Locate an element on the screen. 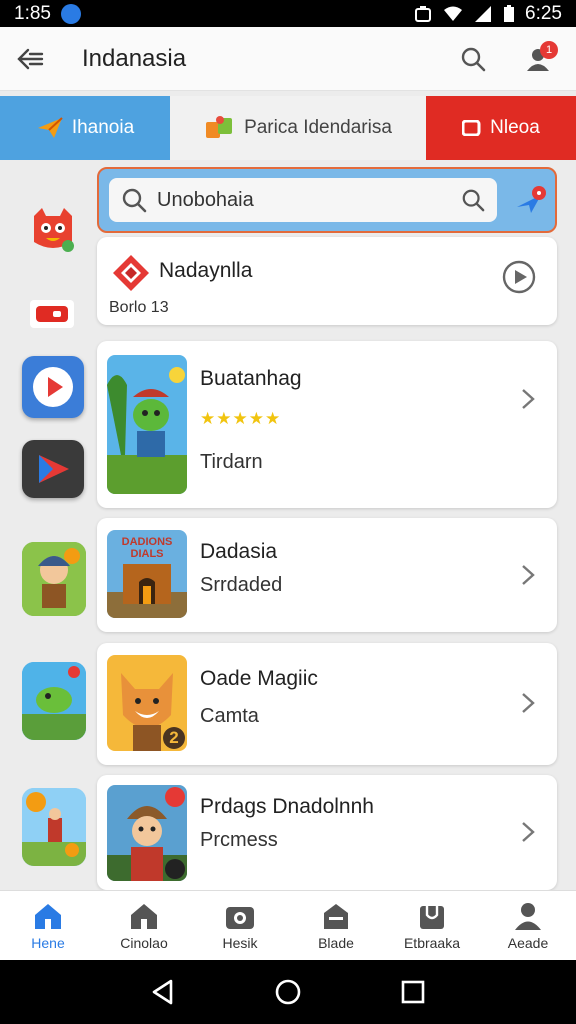  search-button is located at coordinates (473, 59).